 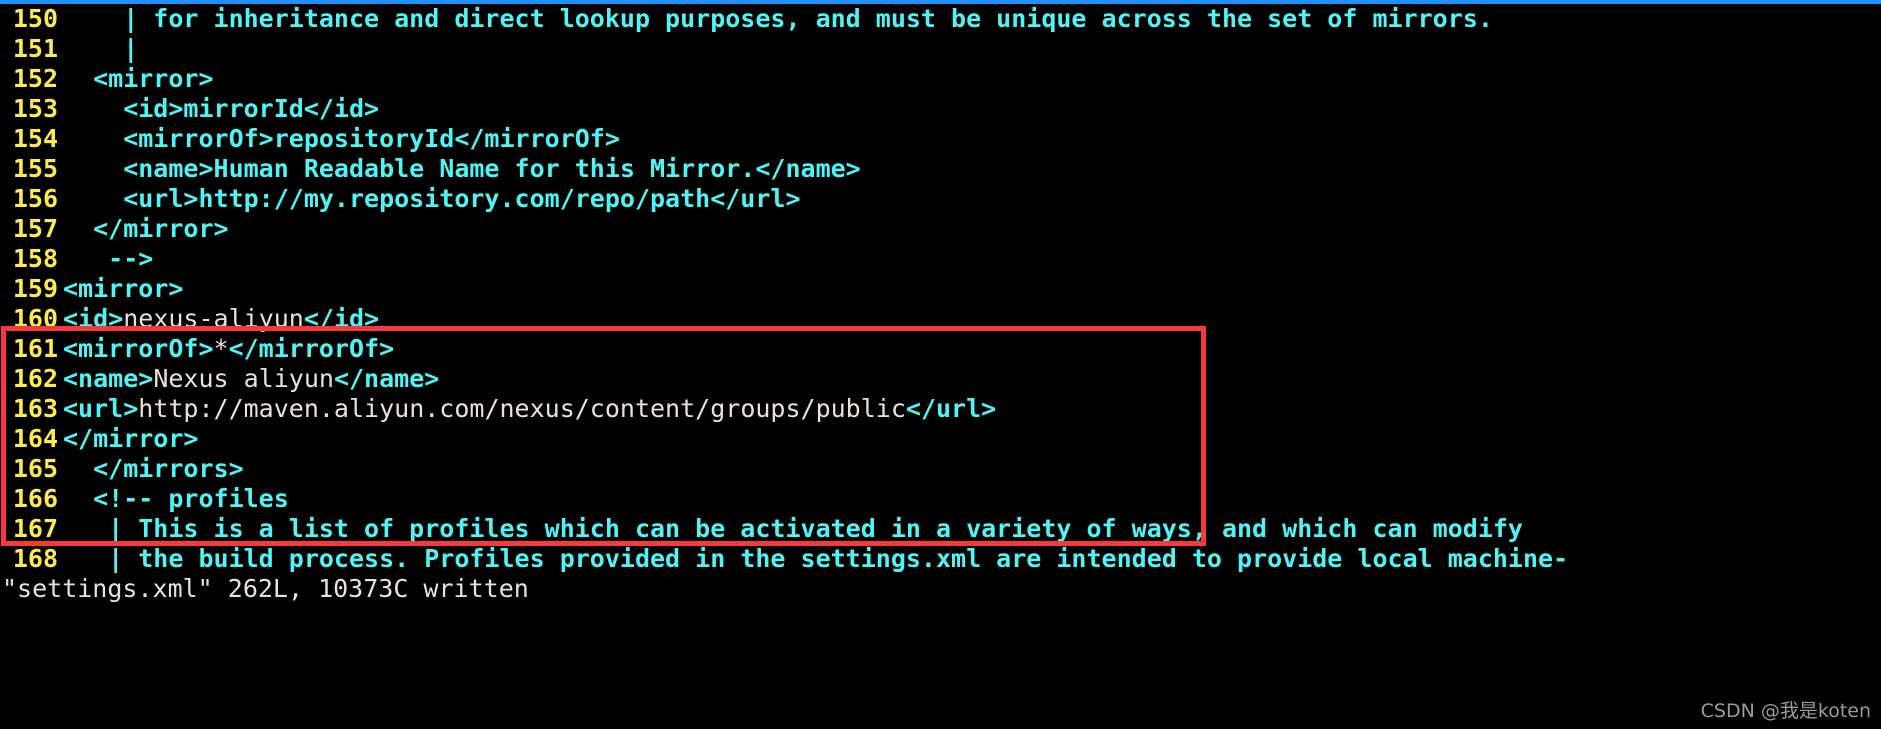 I want to click on xml-tag: <id>, so click(x=93, y=318).